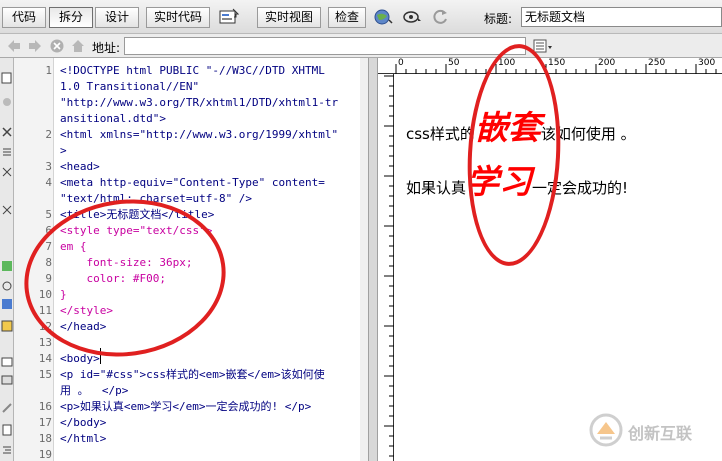 This screenshot has width=722, height=461. What do you see at coordinates (83, 422) in the screenshot?
I see `code-line: </body>` at bounding box center [83, 422].